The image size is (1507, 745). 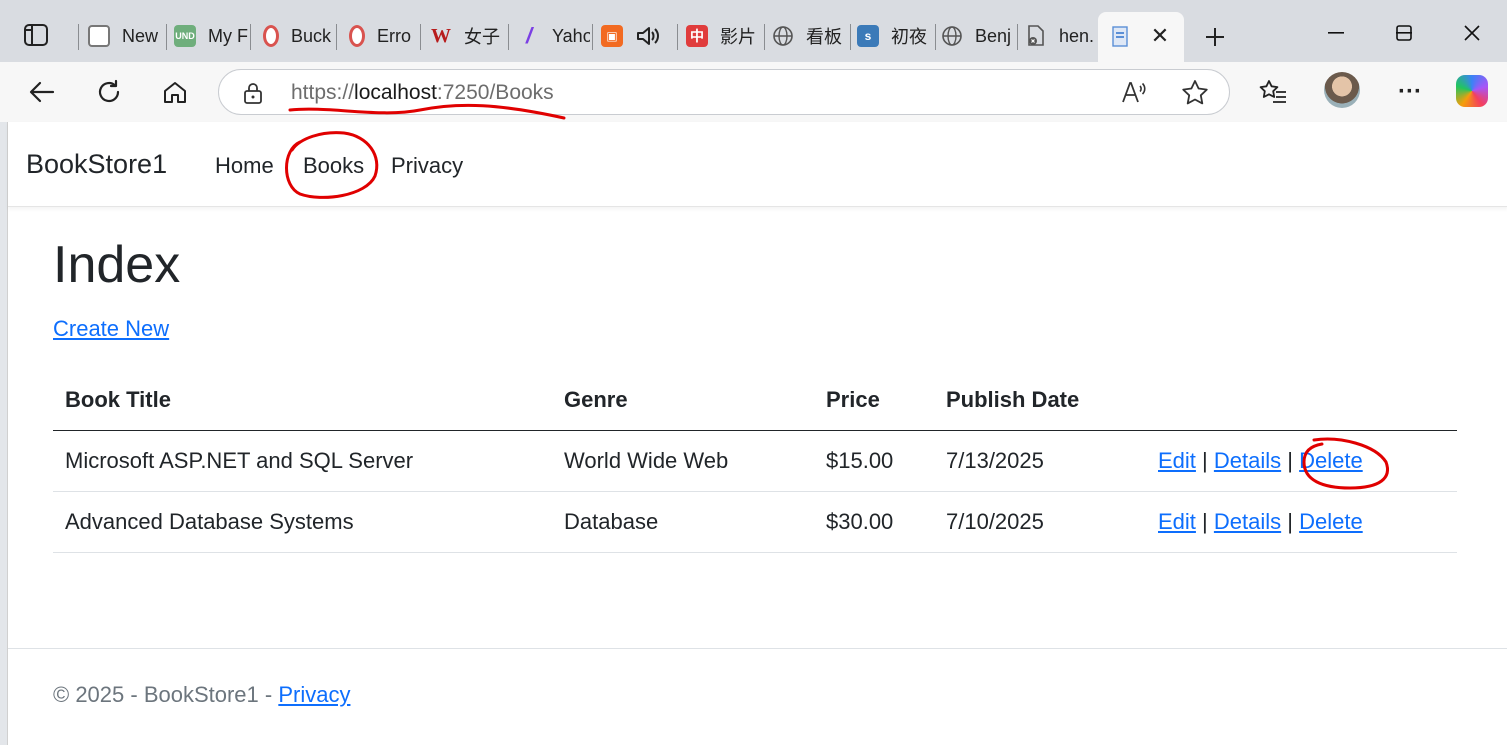 What do you see at coordinates (1121, 37) in the screenshot?
I see `document-icon` at bounding box center [1121, 37].